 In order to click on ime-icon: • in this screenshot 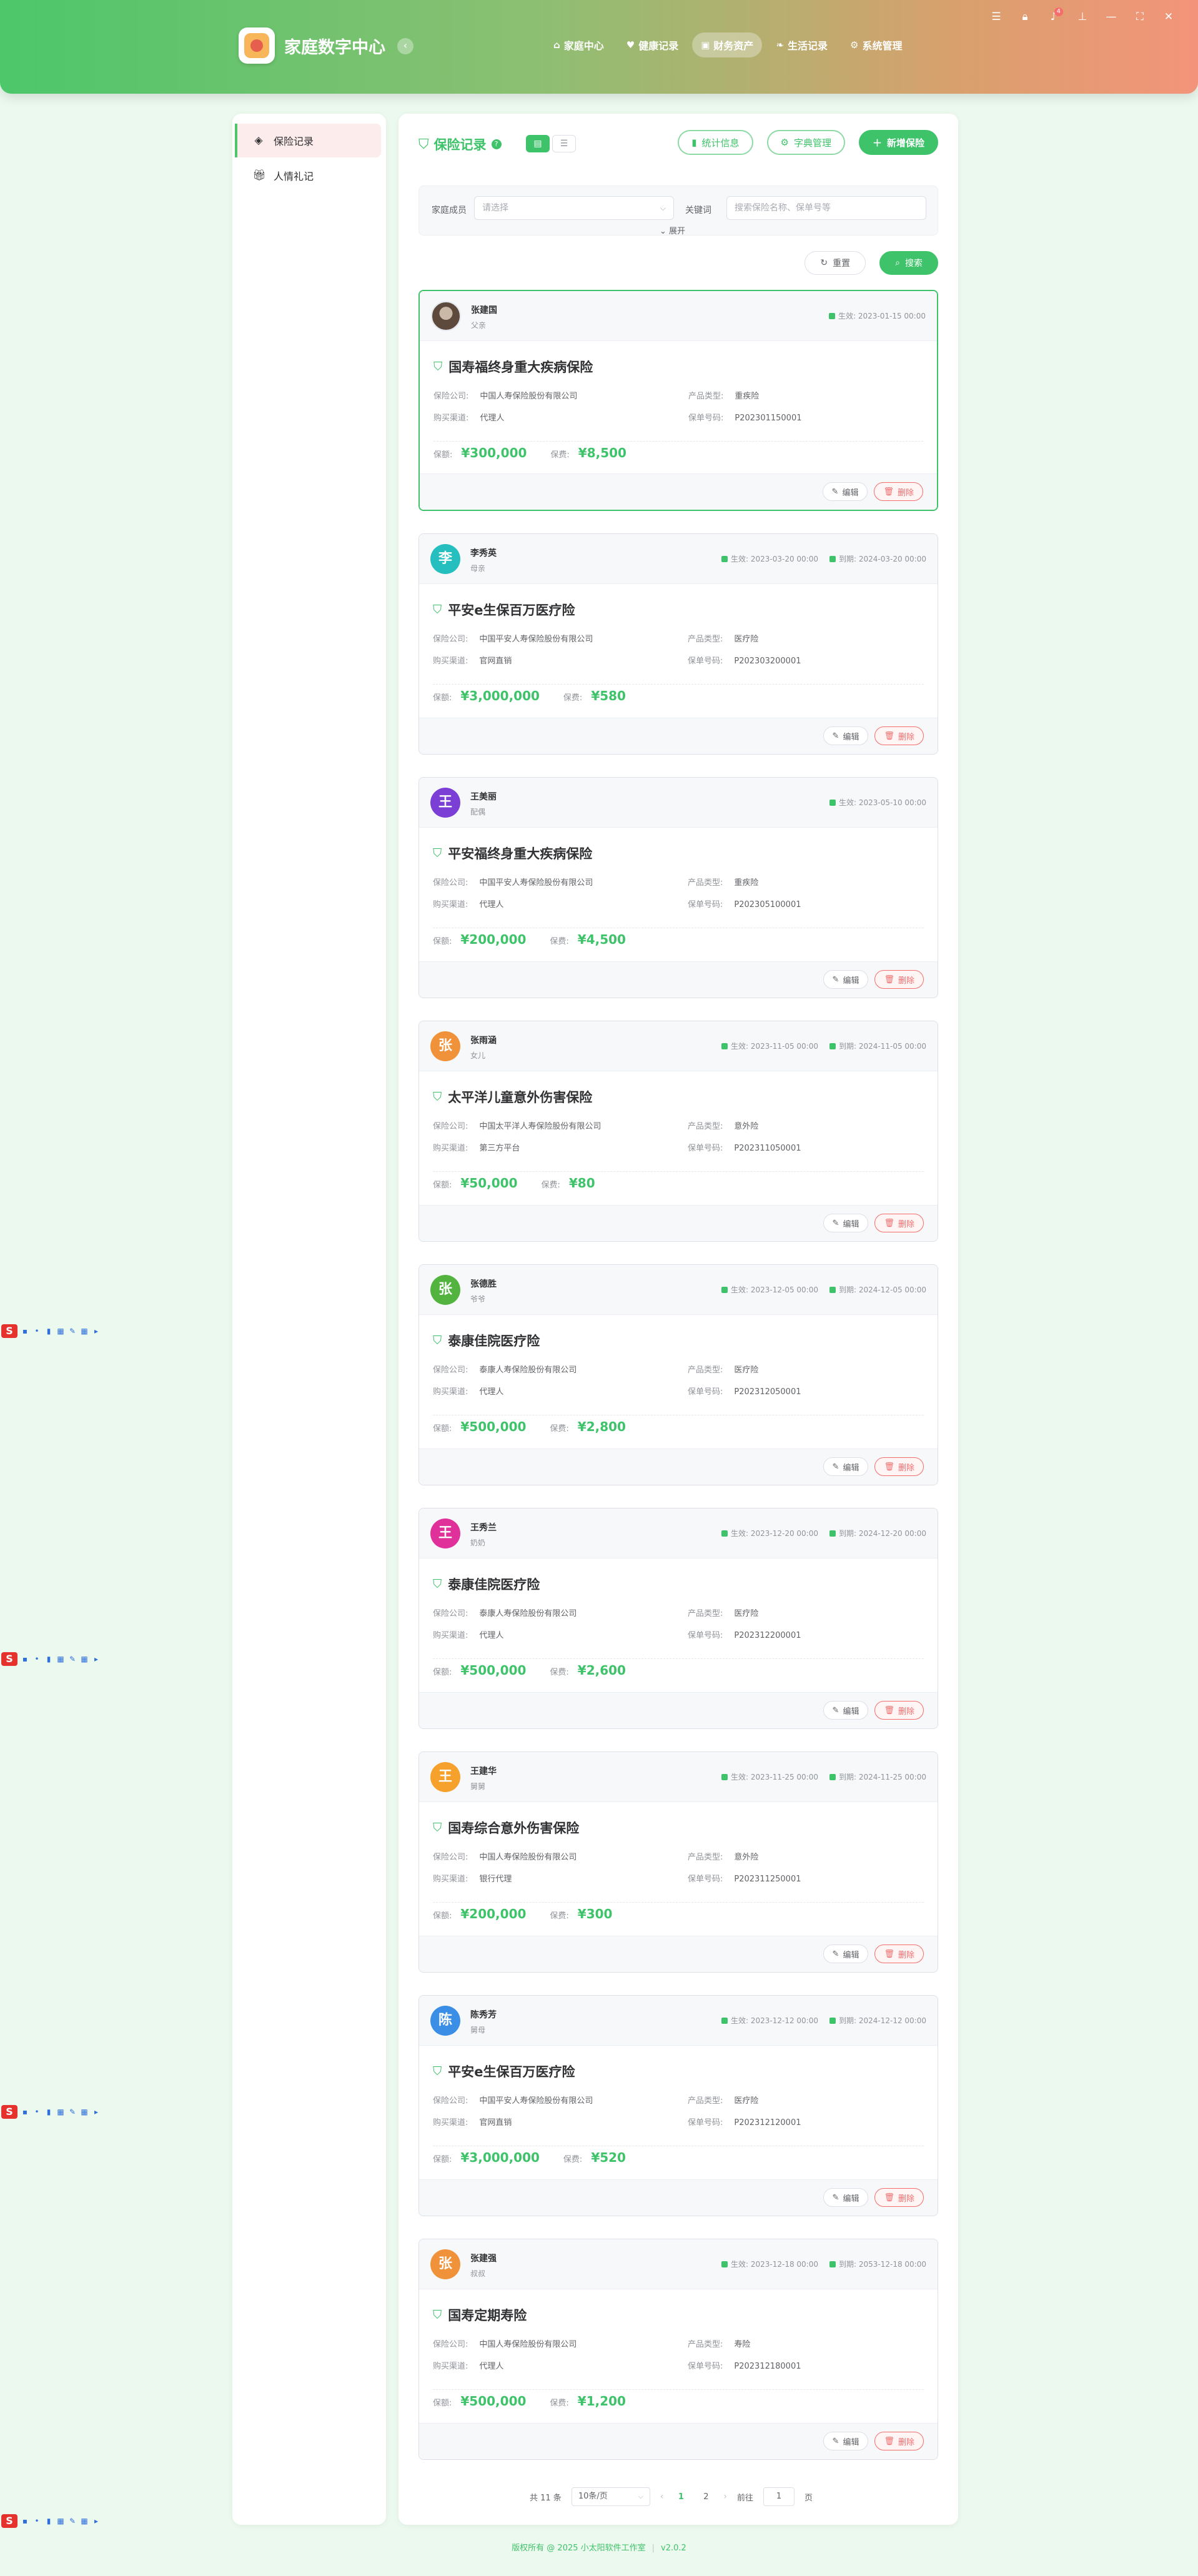, I will do `click(36, 2521)`.